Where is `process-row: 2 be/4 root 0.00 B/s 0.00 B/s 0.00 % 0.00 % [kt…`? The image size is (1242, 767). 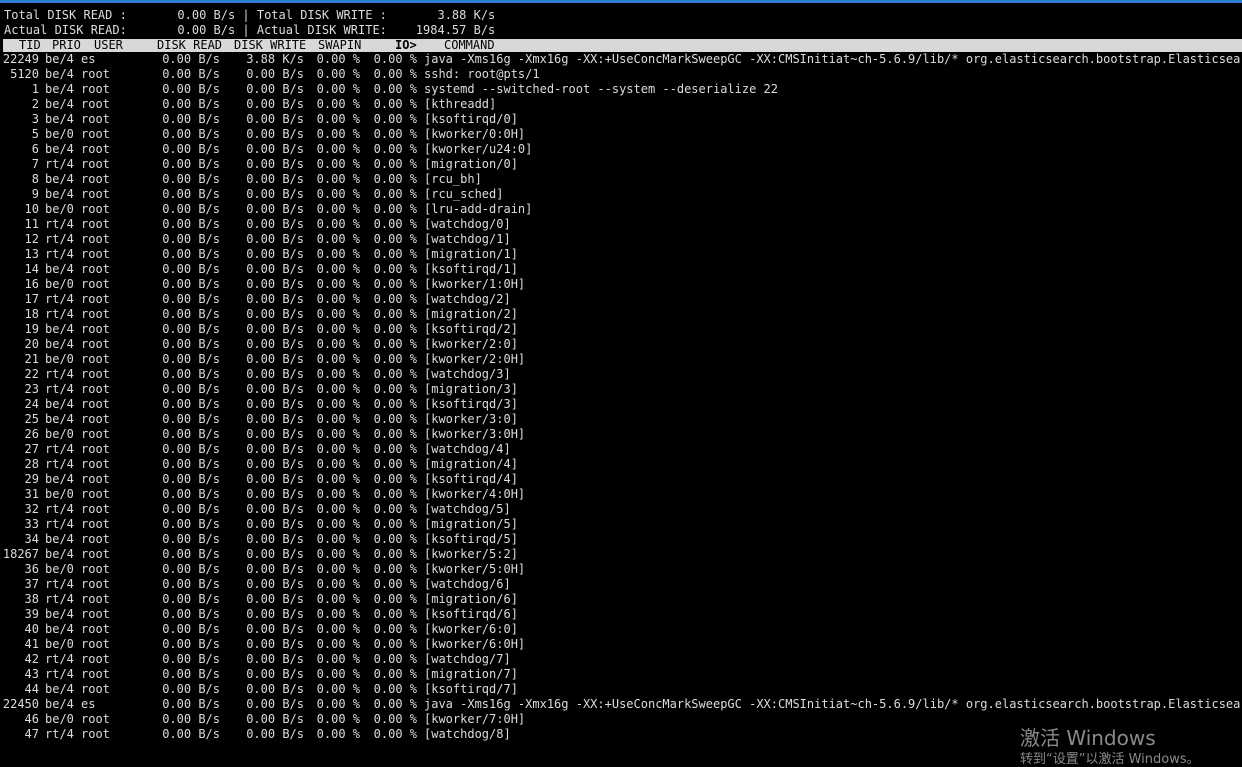
process-row: 2 be/4 root 0.00 B/s 0.00 B/s 0.00 % 0.00 % [kt… is located at coordinates (621, 104).